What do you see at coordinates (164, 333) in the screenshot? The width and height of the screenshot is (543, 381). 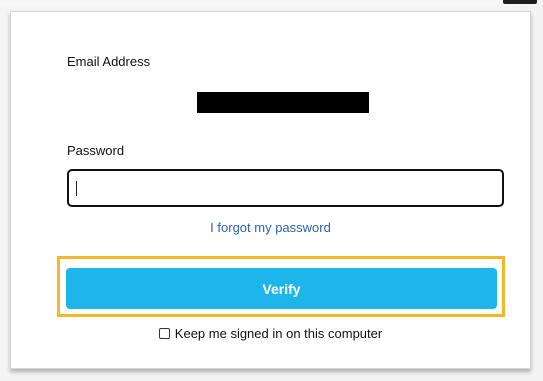 I see `keep-signed-in-checkbox` at bounding box center [164, 333].